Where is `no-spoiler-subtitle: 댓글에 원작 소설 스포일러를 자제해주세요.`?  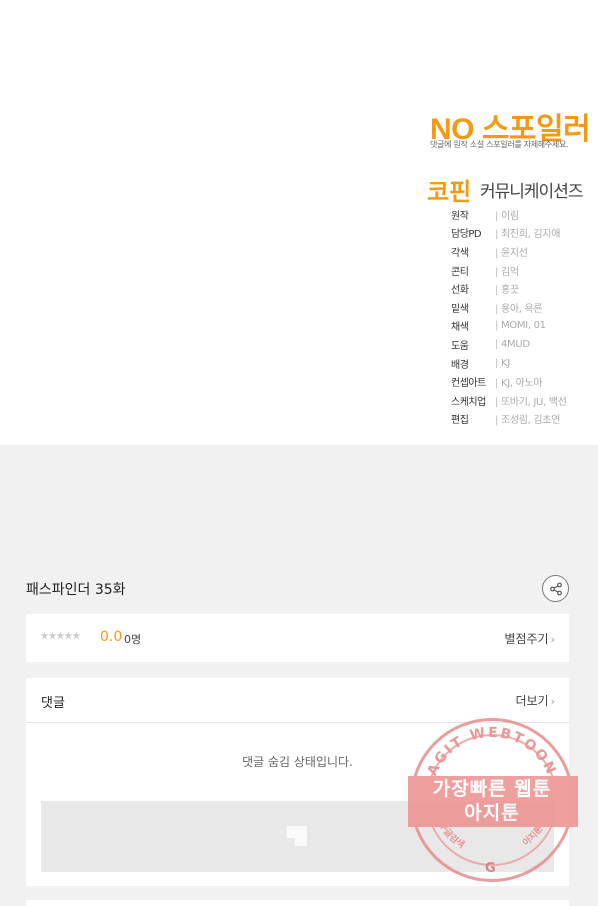 no-spoiler-subtitle: 댓글에 원작 소설 스포일러를 자제해주세요. is located at coordinates (499, 144).